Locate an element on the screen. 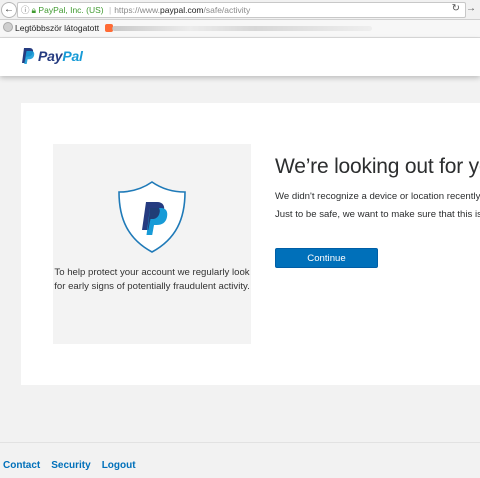 This screenshot has width=480, height=478. url-host: paypal.com is located at coordinates (182, 10).